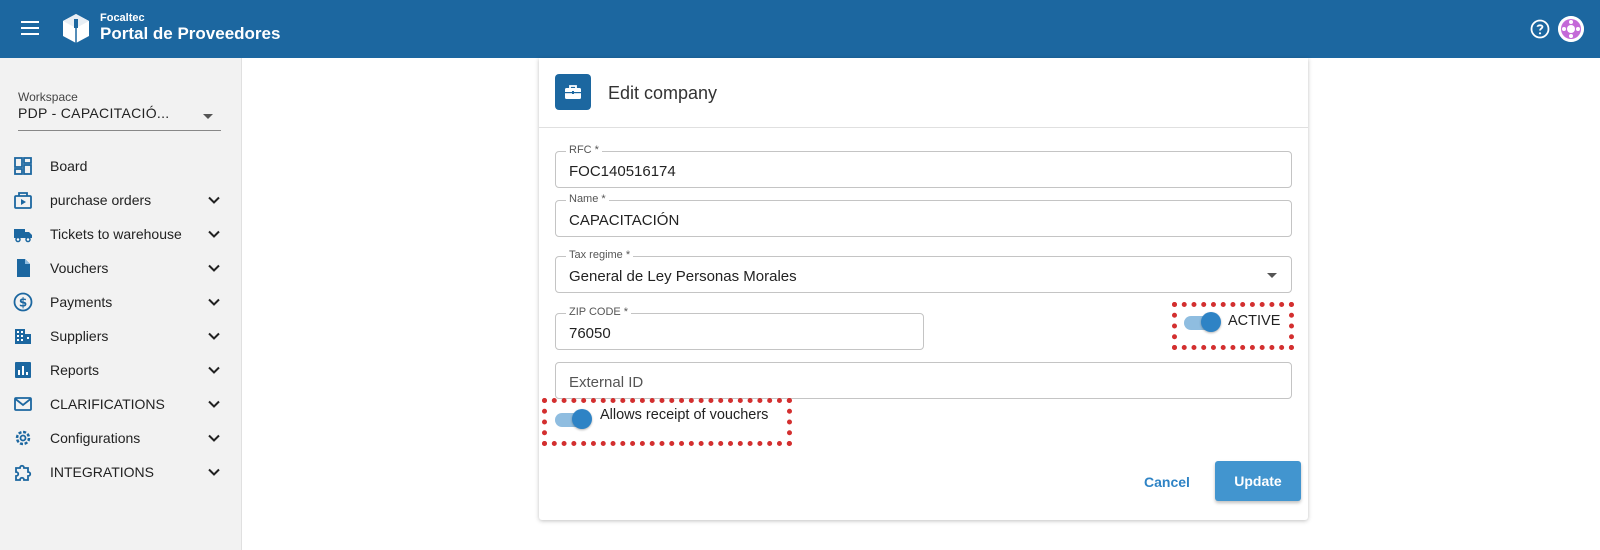  Describe the element at coordinates (102, 472) in the screenshot. I see `sidebar-item-label: INTEGRATIONS` at that location.